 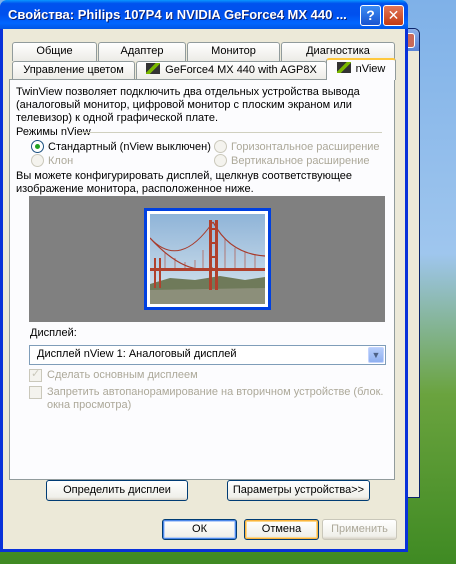 What do you see at coordinates (199, 529) in the screenshot?
I see `ok-button: ОК` at bounding box center [199, 529].